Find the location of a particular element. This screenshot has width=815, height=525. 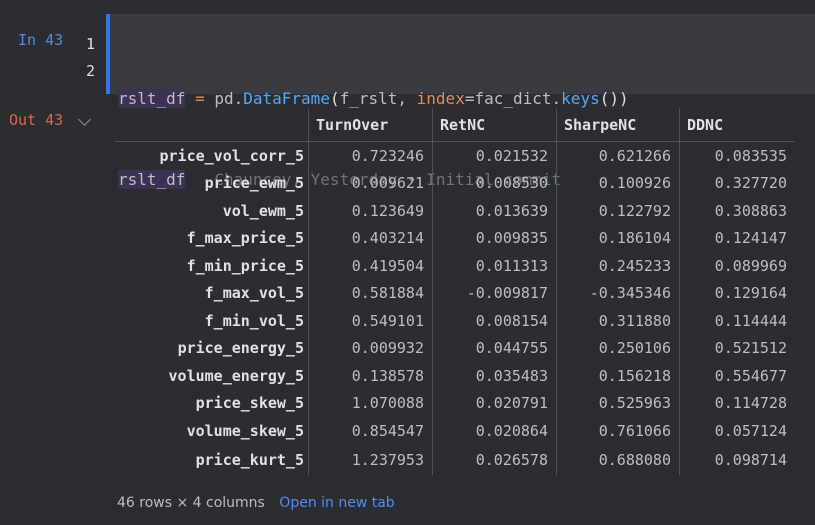

table-cell: 0.057124 is located at coordinates (737, 431).